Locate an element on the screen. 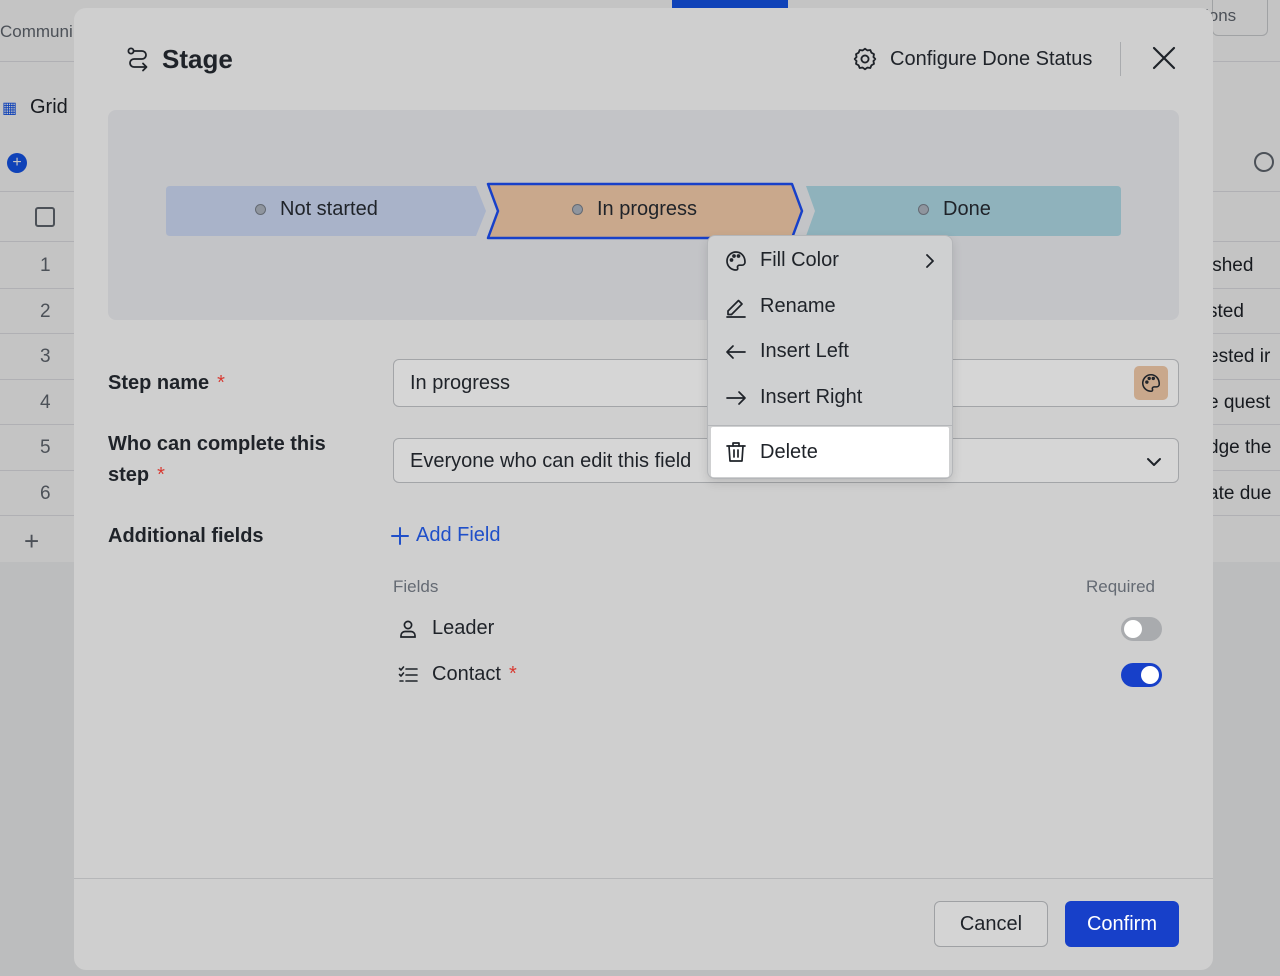 This screenshot has height=976, width=1280. chevron-right-icon is located at coordinates (930, 261).